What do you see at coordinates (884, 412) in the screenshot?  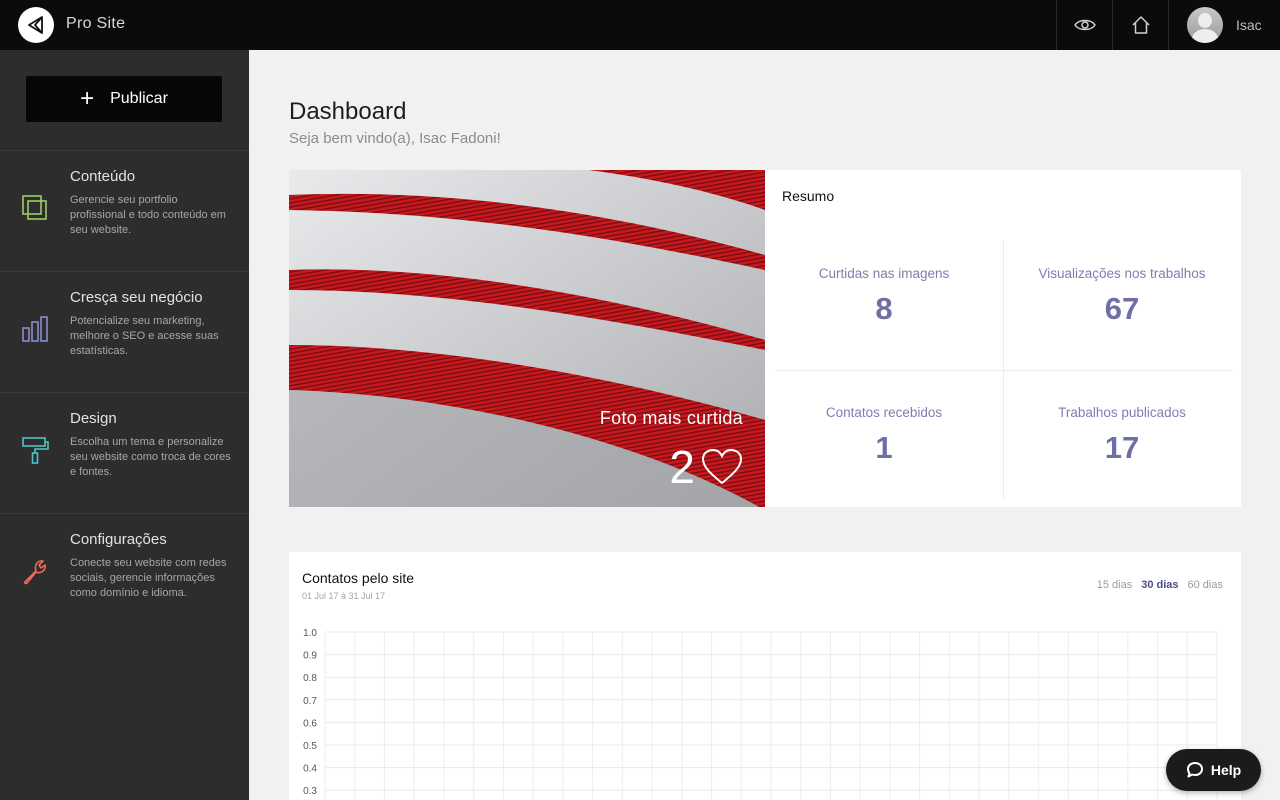 I see `stat-label: Contatos recebidos` at bounding box center [884, 412].